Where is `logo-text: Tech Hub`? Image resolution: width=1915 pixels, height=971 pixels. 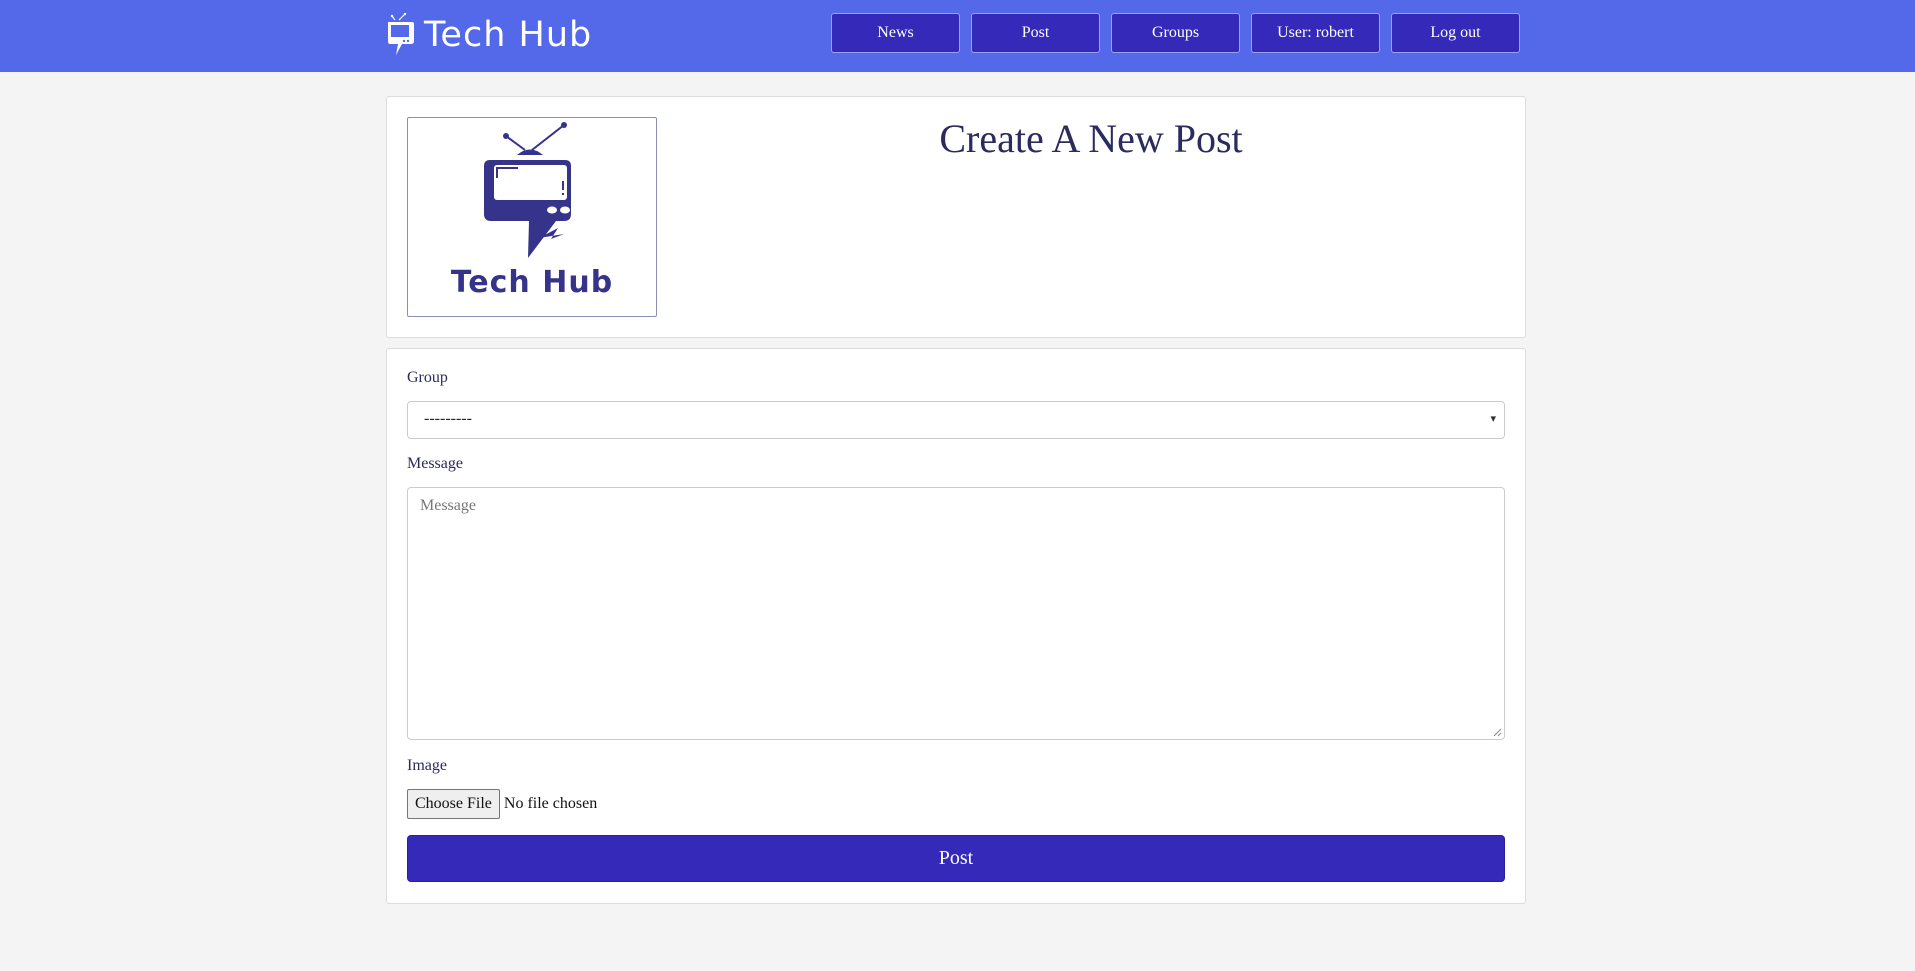 logo-text: Tech Hub is located at coordinates (532, 282).